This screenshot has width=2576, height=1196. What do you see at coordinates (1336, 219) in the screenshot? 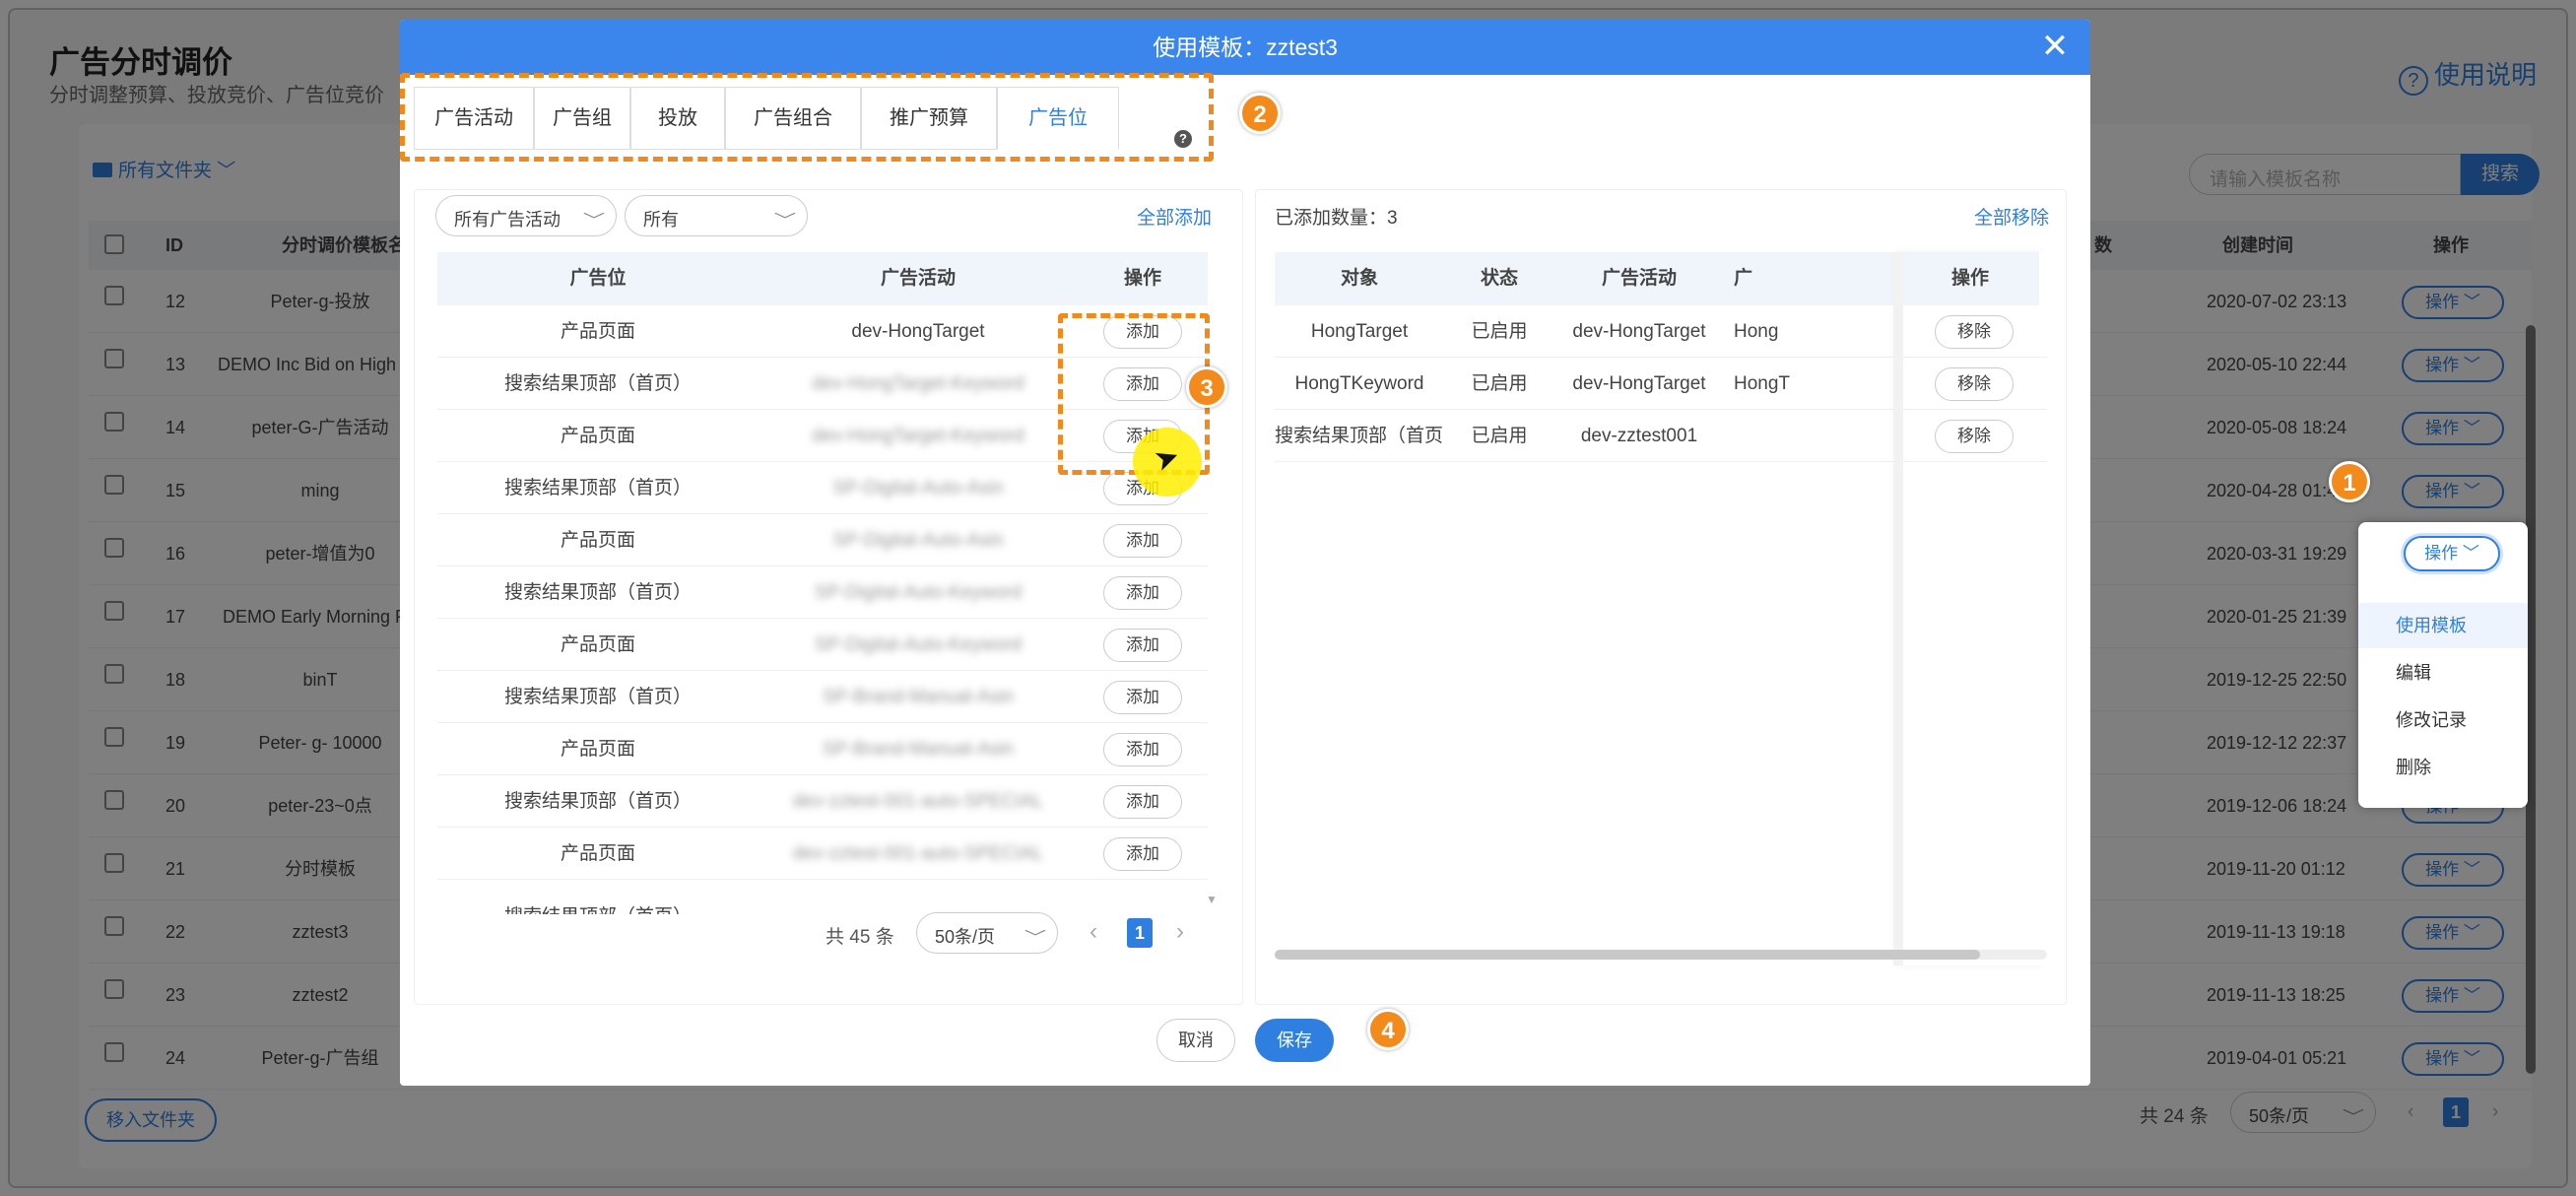
I see `added-count: 已添加数量：3` at bounding box center [1336, 219].